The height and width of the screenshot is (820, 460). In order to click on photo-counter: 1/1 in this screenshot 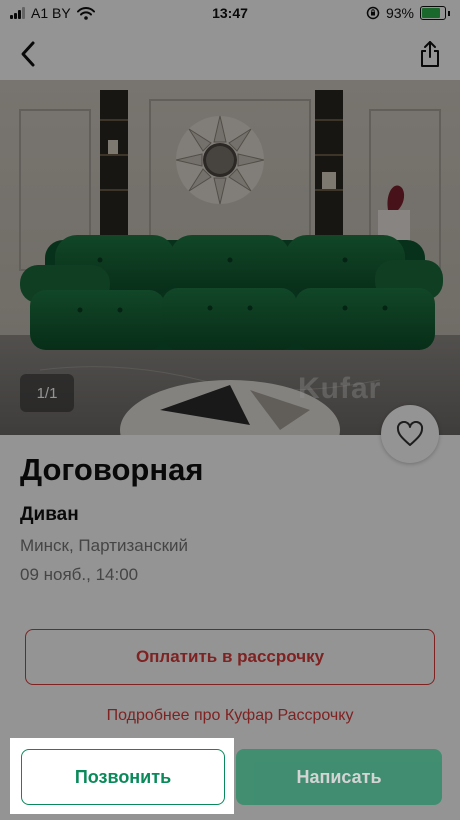, I will do `click(47, 393)`.